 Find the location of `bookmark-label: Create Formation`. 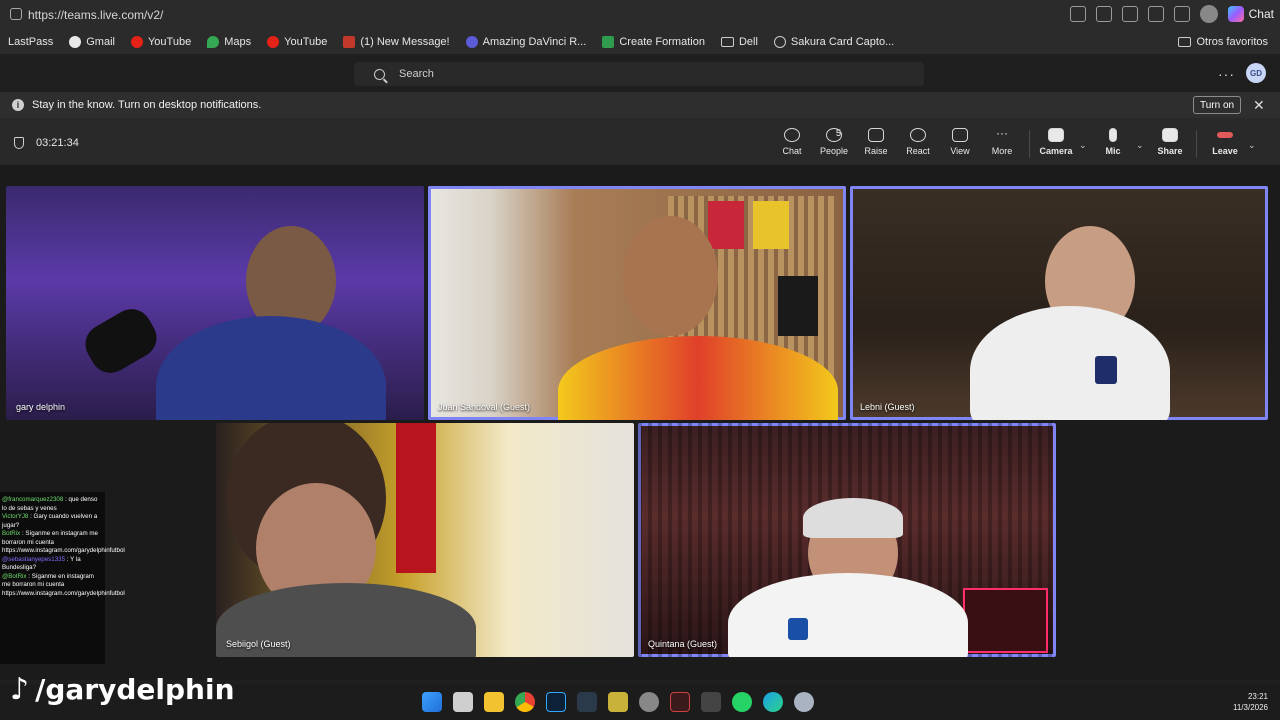

bookmark-label: Create Formation is located at coordinates (662, 42).